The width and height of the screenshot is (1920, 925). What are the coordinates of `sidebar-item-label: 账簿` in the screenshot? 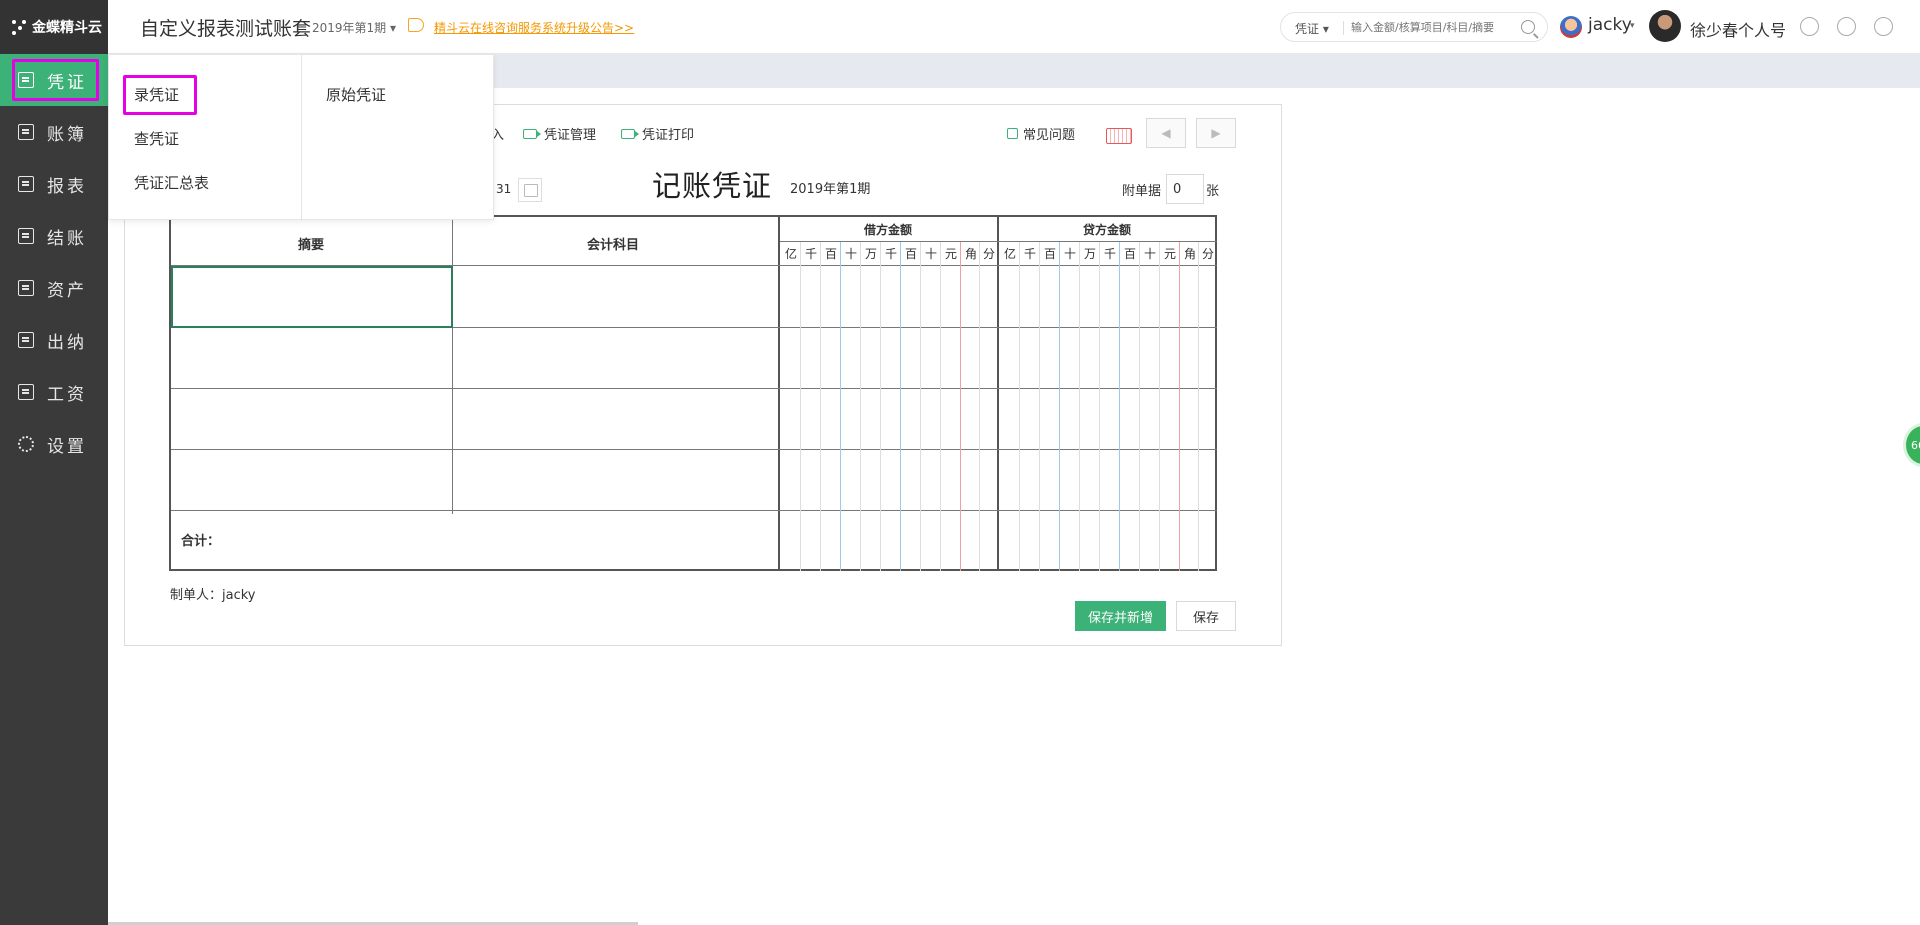 It's located at (67, 134).